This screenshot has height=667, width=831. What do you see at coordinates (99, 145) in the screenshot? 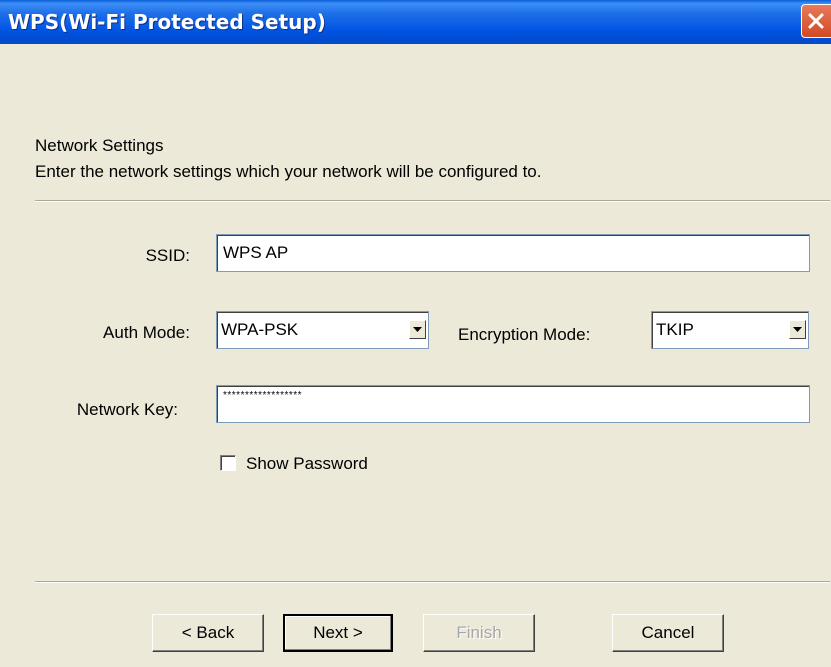
I see `page-heading: Network Settings` at bounding box center [99, 145].